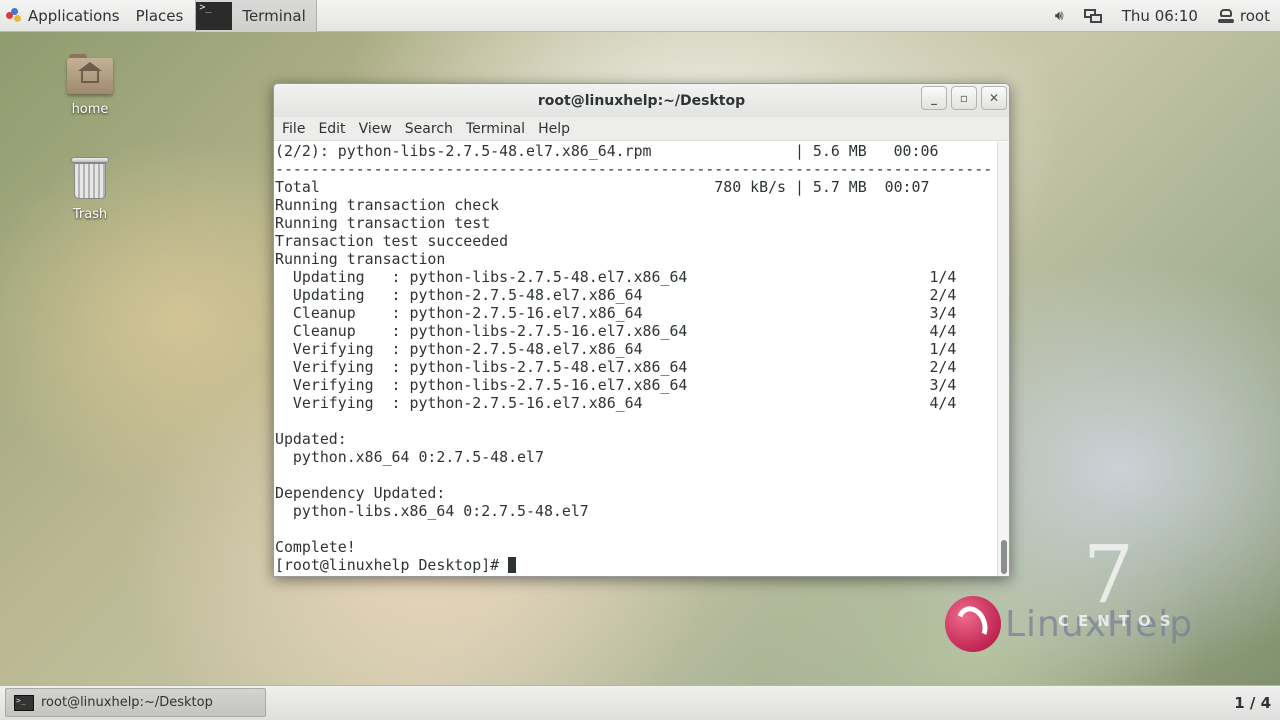  I want to click on network-icon, so click(1092, 15).